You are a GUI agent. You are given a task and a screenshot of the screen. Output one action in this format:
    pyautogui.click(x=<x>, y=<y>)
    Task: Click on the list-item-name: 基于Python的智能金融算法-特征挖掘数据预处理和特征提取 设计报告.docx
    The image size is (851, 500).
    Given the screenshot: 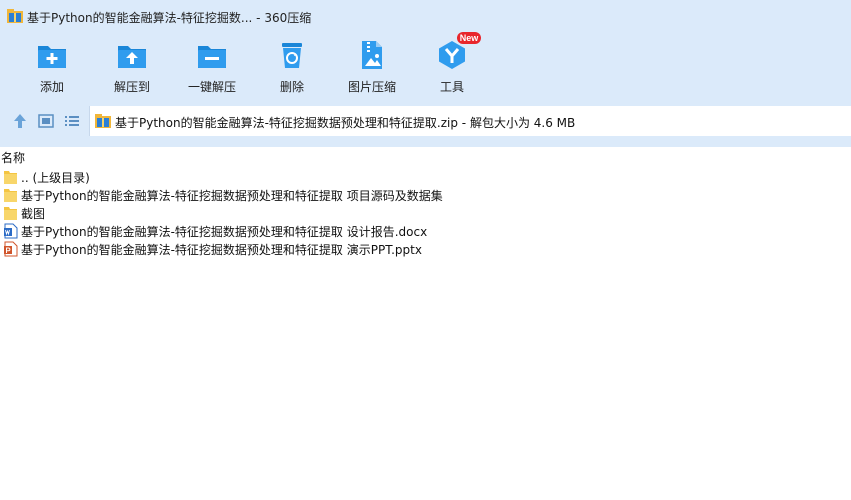 What is the action you would take?
    pyautogui.click(x=224, y=232)
    